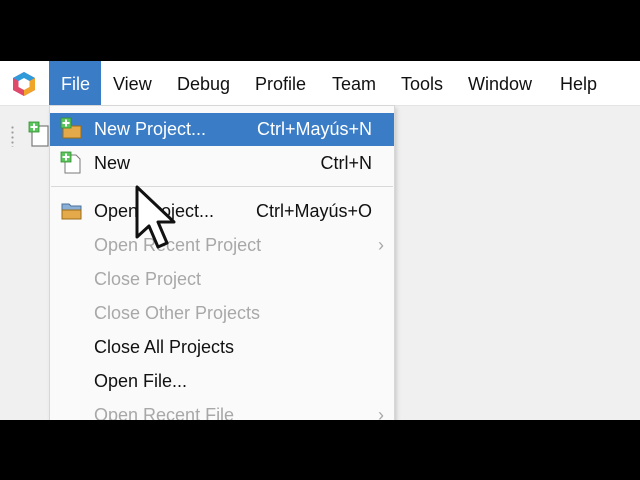  What do you see at coordinates (422, 83) in the screenshot?
I see `menu-tools: Tools` at bounding box center [422, 83].